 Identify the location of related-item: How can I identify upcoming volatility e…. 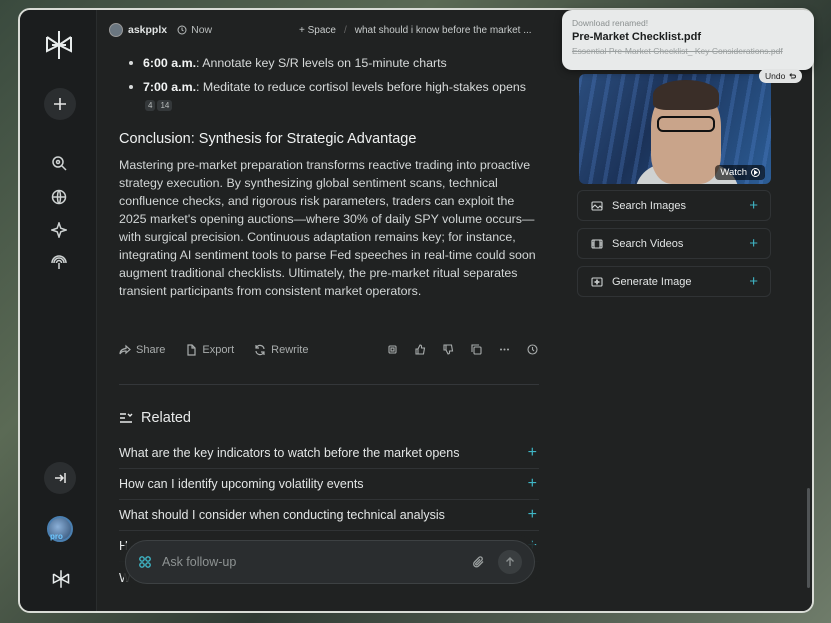
(329, 484).